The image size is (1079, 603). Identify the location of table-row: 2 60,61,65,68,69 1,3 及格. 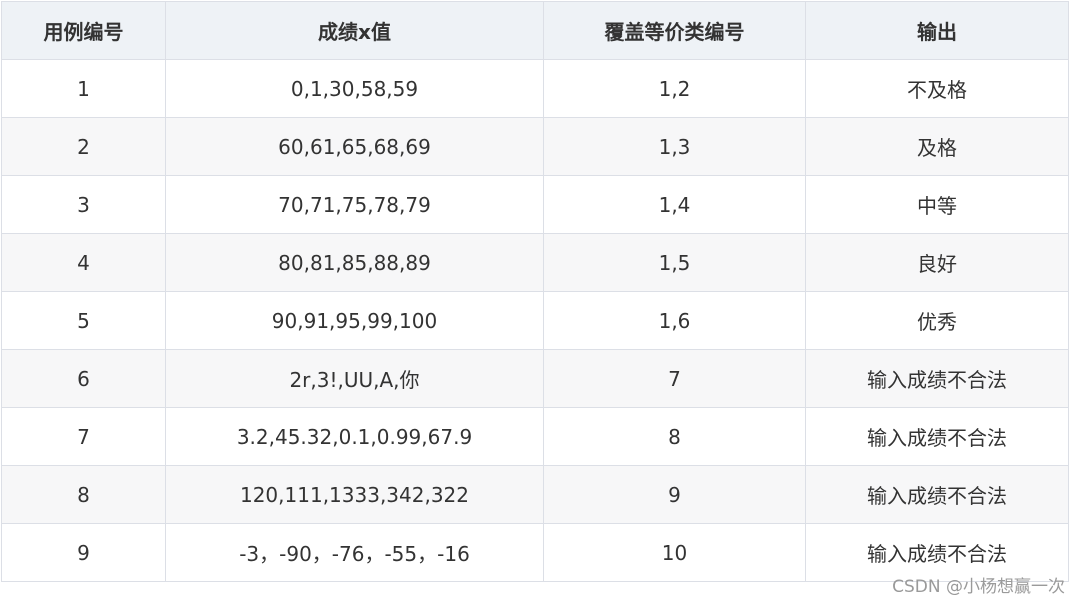
(535, 146).